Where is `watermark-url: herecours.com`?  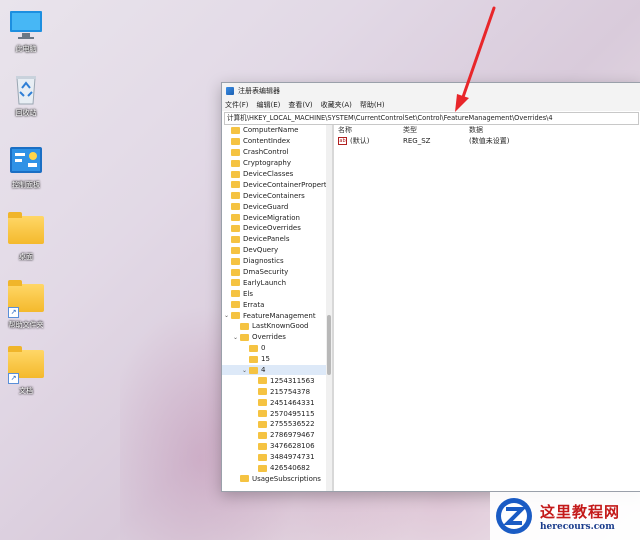
watermark-url: herecours.com is located at coordinates (577, 526).